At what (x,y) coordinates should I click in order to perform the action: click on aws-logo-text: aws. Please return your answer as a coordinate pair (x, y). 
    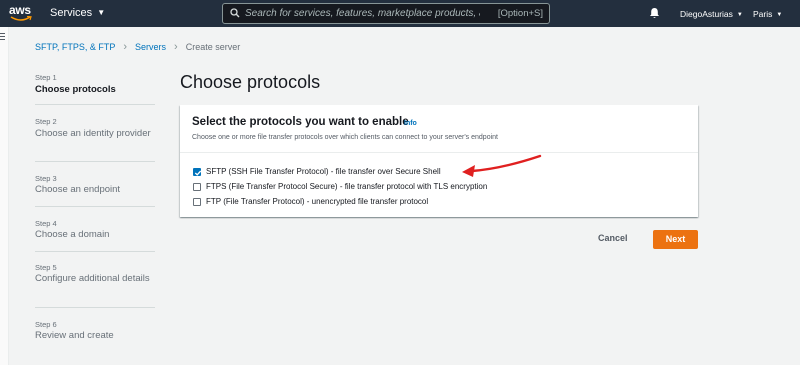
    Looking at the image, I should click on (20, 10).